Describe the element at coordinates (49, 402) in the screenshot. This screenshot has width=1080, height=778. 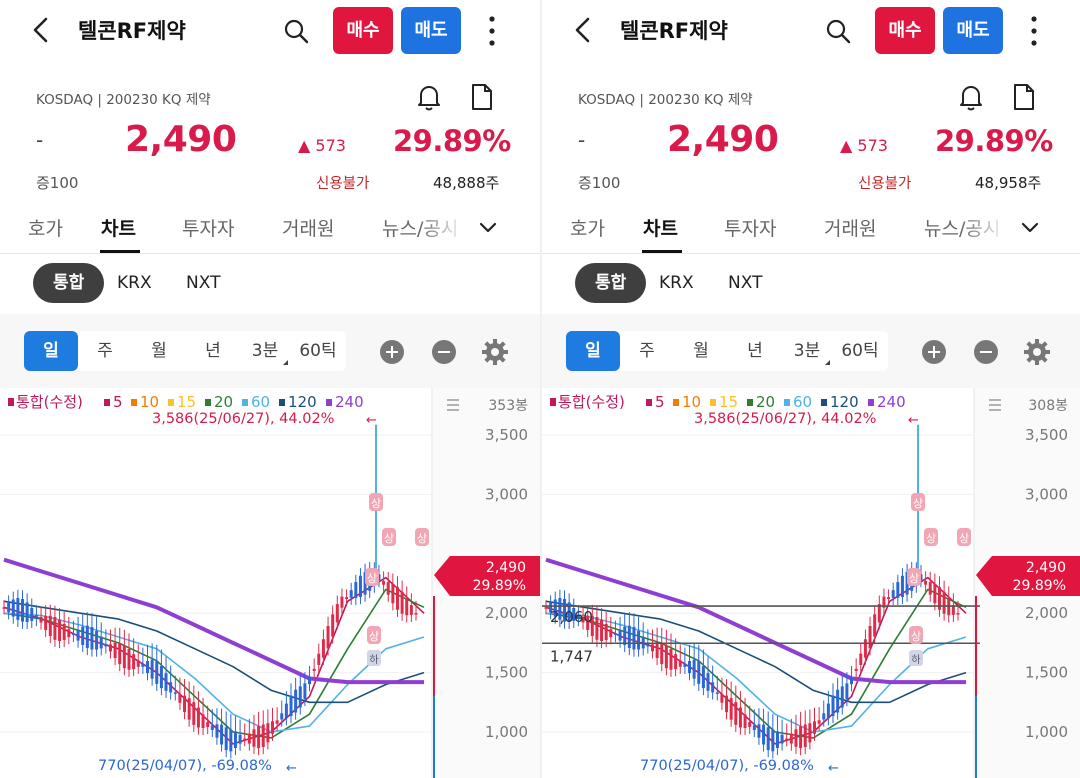
I see `legend-main: 통합(수정)` at that location.